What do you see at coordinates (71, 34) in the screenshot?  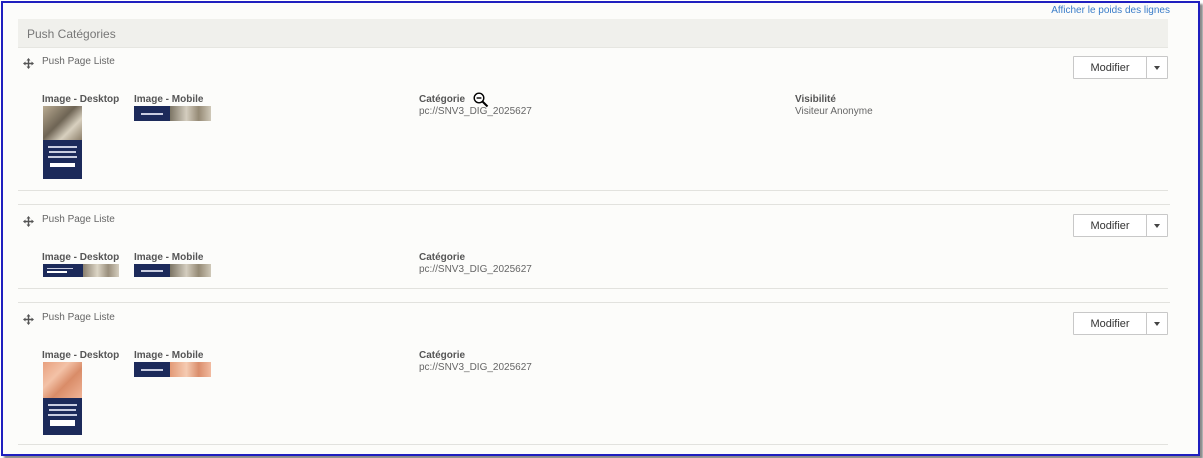 I see `panel-title: Push Catégories` at bounding box center [71, 34].